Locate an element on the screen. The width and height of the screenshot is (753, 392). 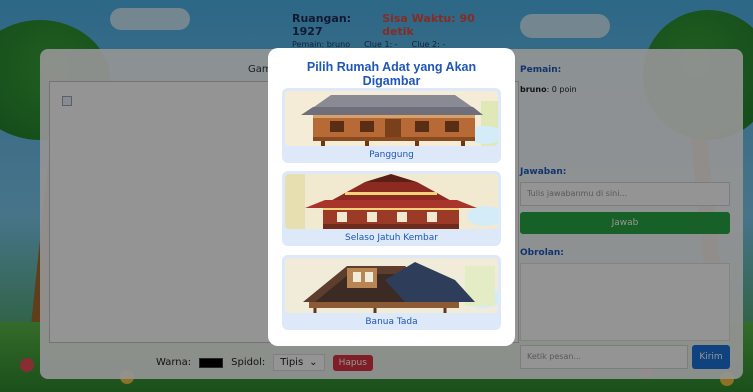
house-image-selaso is located at coordinates (391, 201).